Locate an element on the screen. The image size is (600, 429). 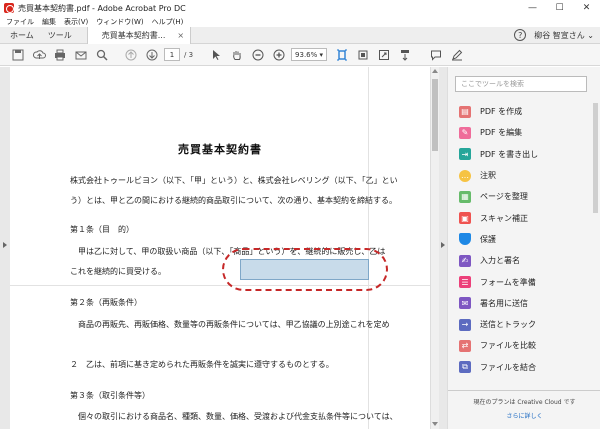
chevron-down-icon: ▾ is located at coordinates (321, 54).